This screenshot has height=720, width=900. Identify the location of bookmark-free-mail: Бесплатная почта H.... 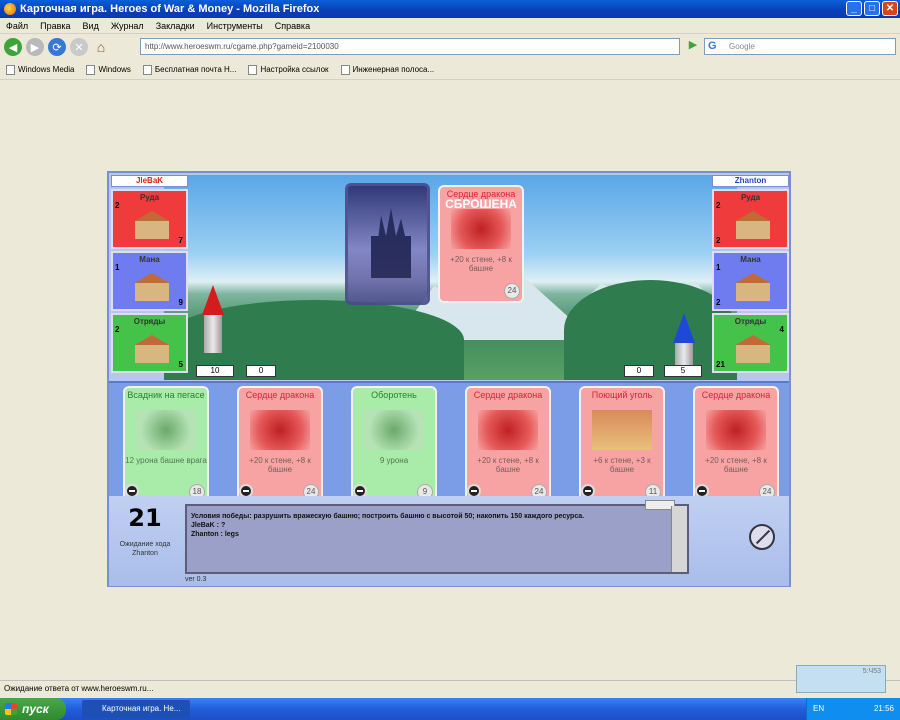
(189, 69).